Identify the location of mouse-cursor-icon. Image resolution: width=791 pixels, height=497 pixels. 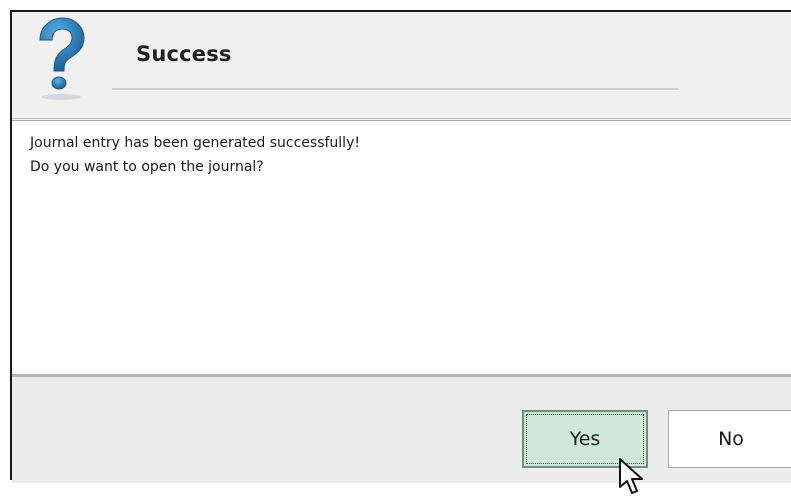
(631, 476).